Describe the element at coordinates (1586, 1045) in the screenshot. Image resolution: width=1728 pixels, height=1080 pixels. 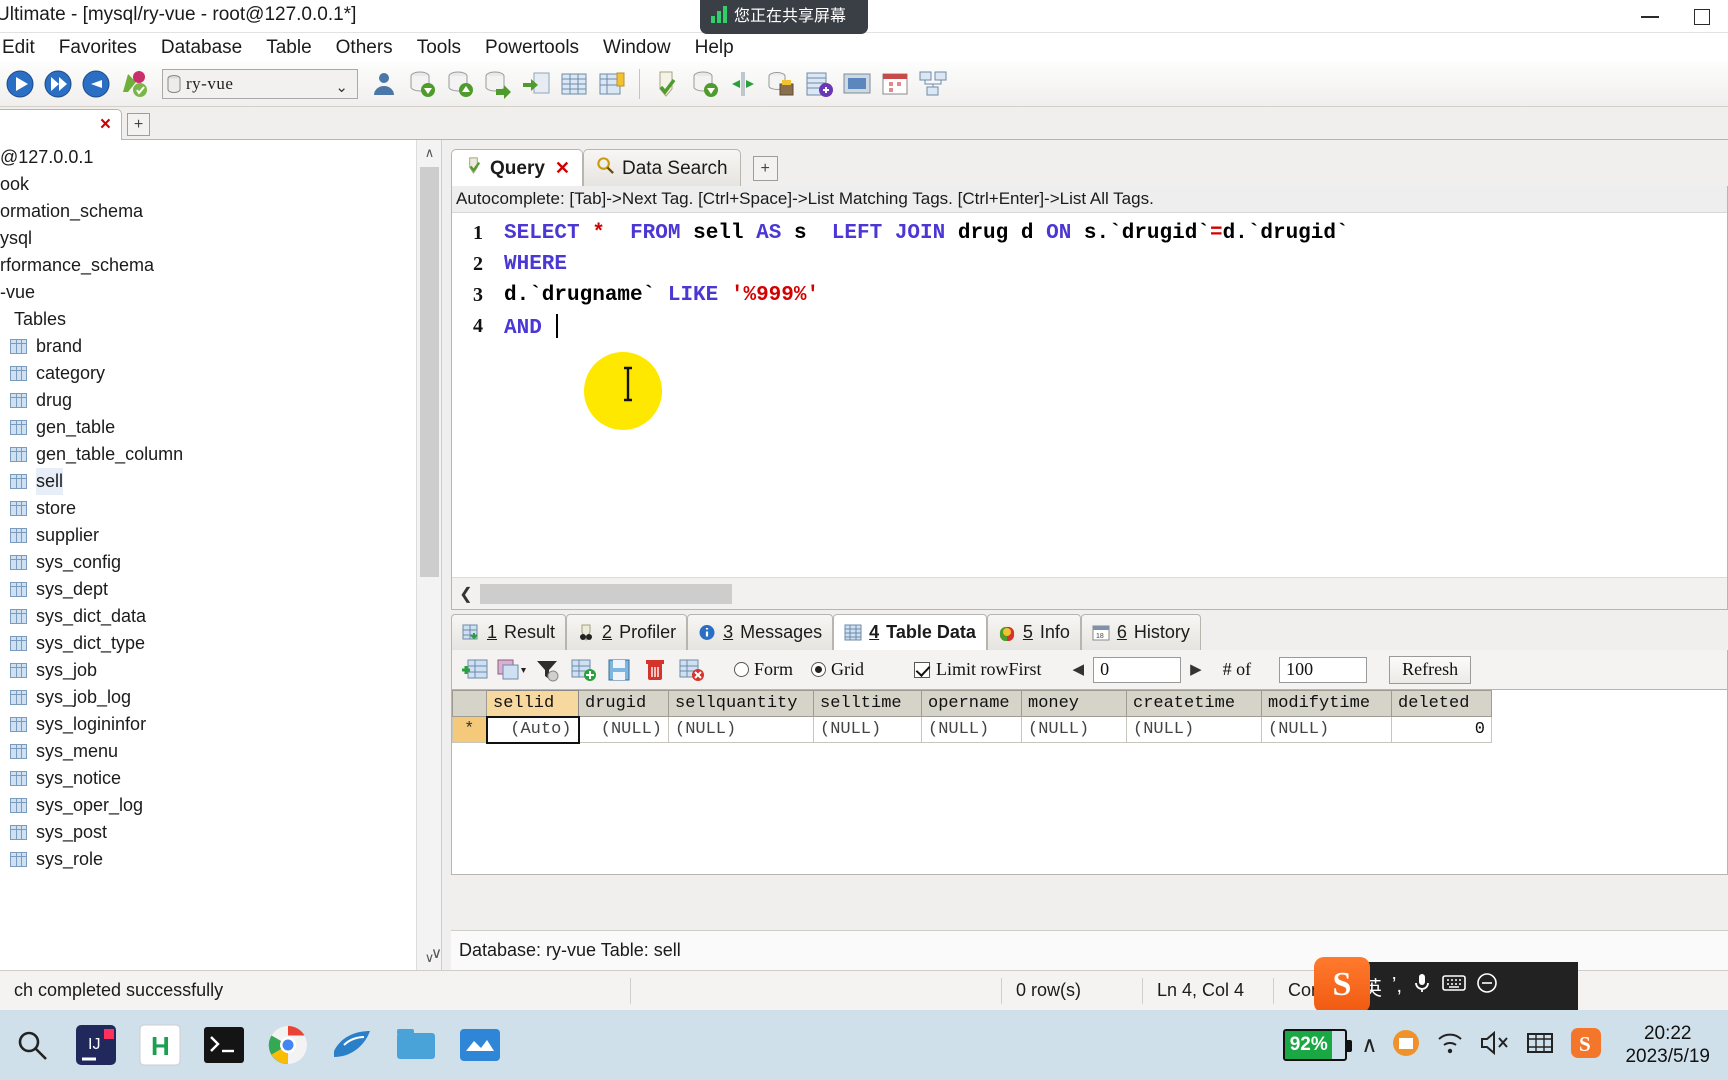
I see `sogou-tray-icon: S` at that location.